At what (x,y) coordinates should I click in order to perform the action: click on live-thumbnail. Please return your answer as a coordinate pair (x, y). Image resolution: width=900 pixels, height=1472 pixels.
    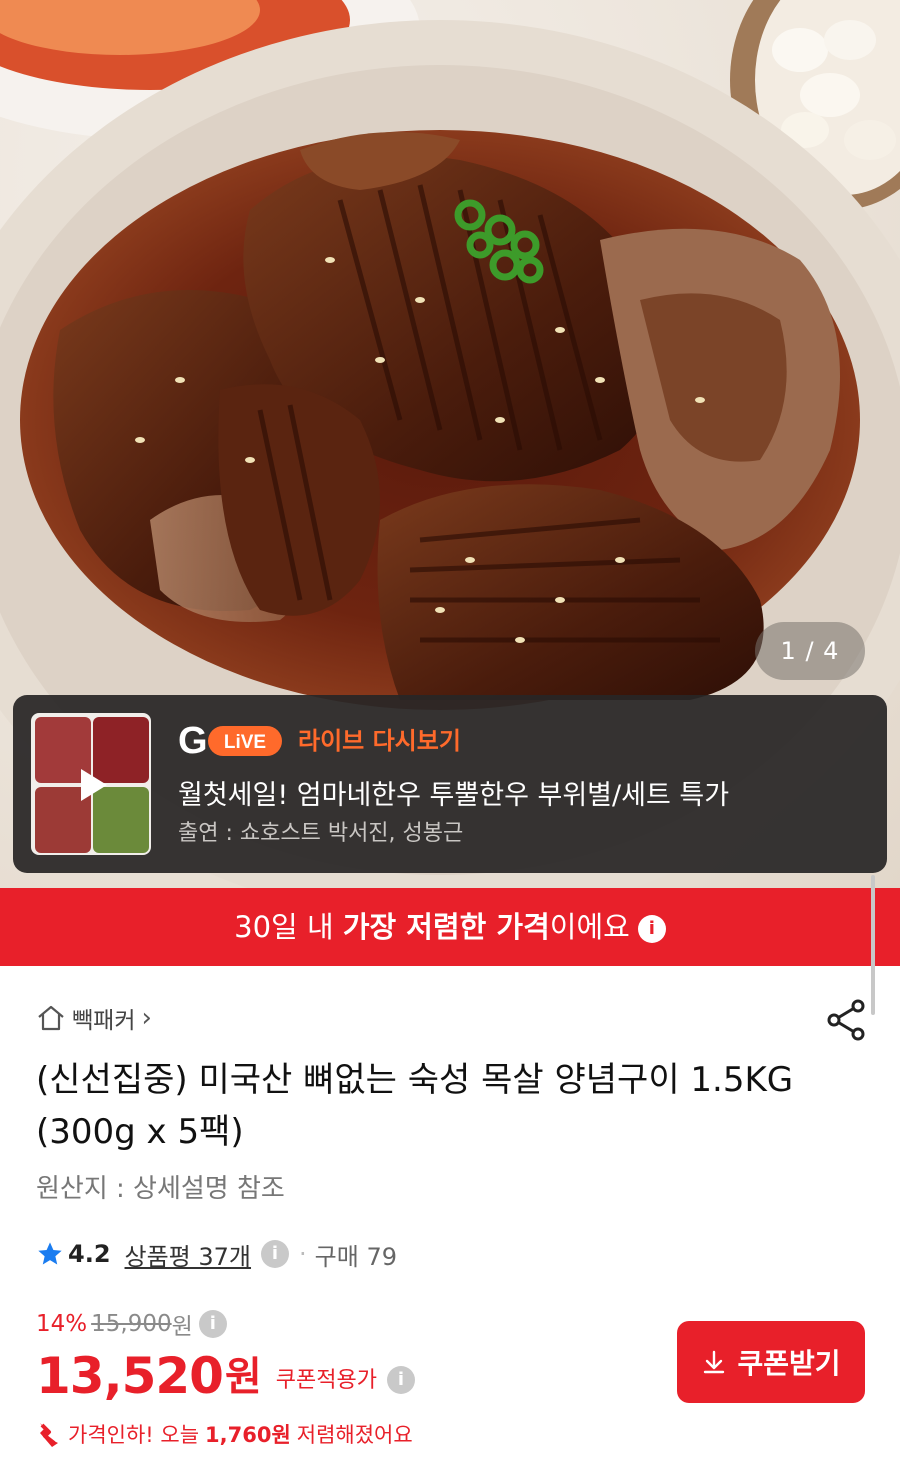
    Looking at the image, I should click on (91, 784).